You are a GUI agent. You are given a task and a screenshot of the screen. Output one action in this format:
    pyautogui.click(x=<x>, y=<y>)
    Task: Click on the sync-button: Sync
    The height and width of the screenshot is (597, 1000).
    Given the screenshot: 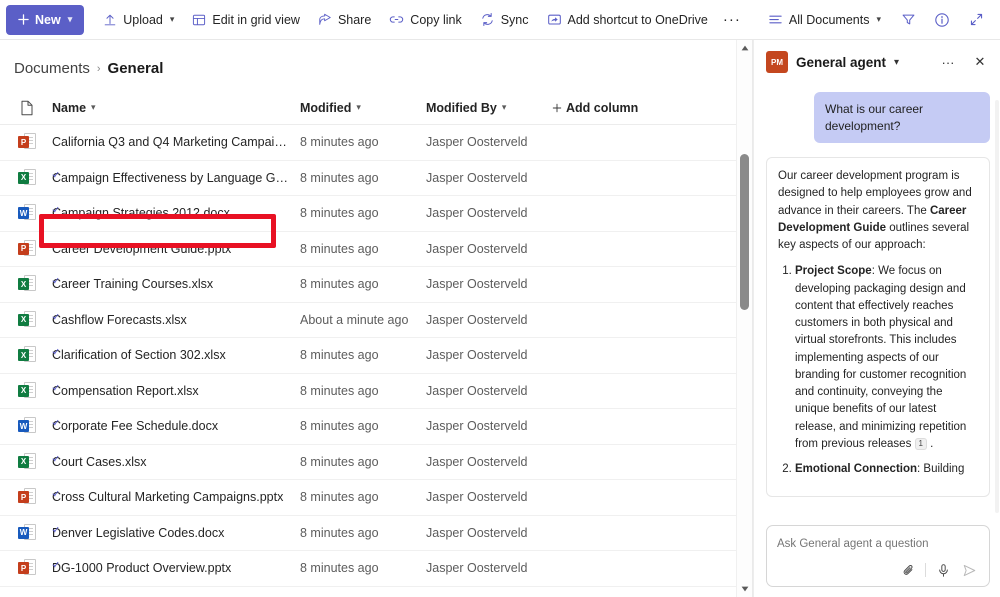 What is the action you would take?
    pyautogui.click(x=504, y=20)
    